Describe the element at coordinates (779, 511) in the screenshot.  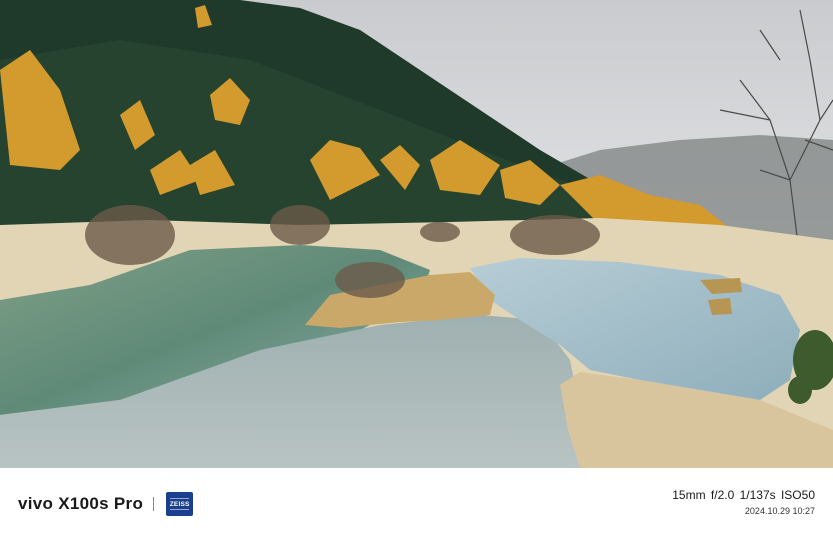
I see `capture-datetime: 2024.10.29 10:27` at that location.